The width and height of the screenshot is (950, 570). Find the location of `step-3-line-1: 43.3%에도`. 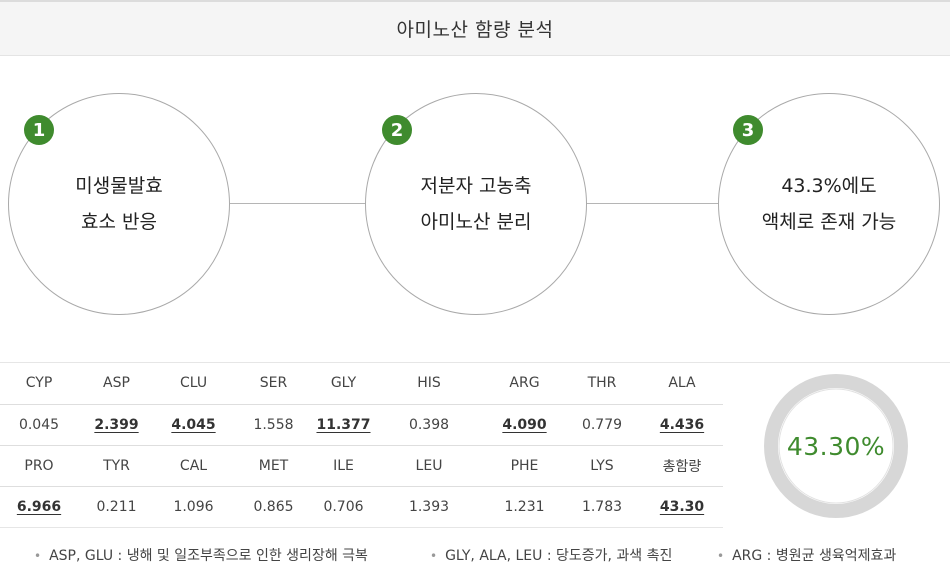

step-3-line-1: 43.3%에도 is located at coordinates (829, 186).